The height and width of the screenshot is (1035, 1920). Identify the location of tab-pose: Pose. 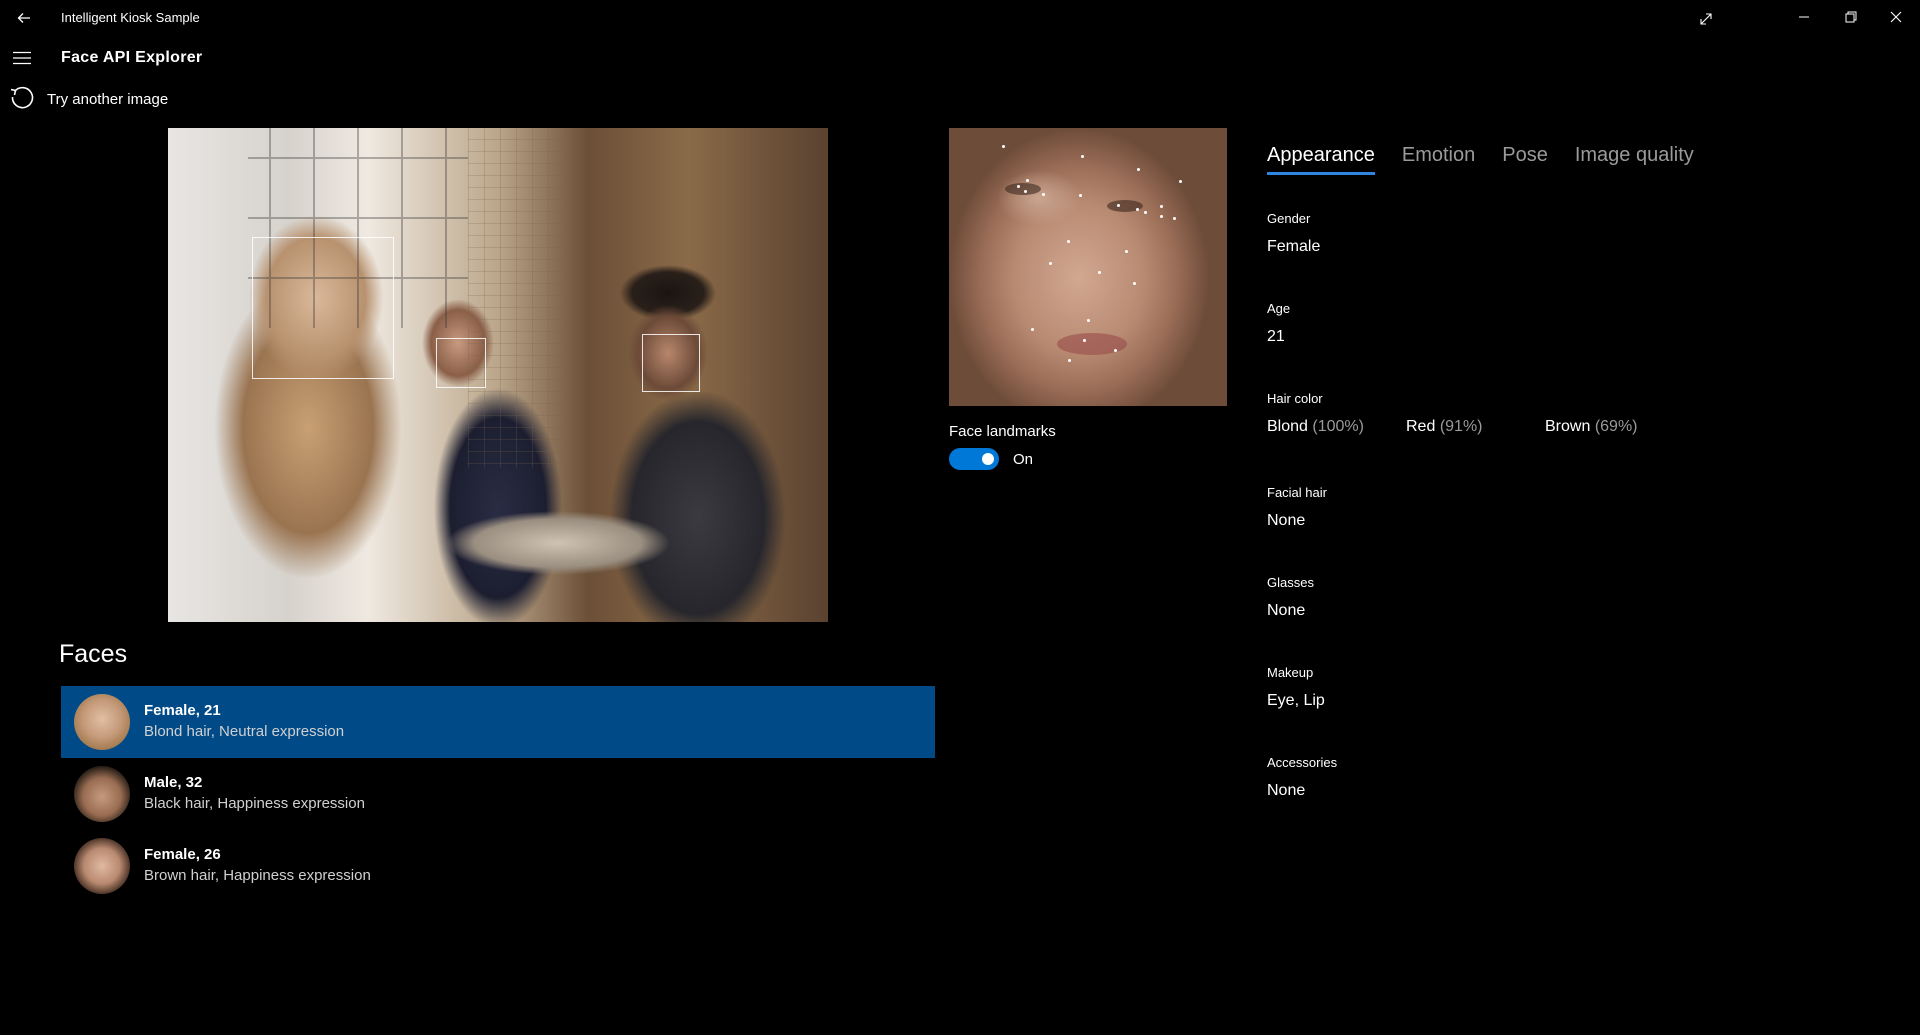
(1525, 159).